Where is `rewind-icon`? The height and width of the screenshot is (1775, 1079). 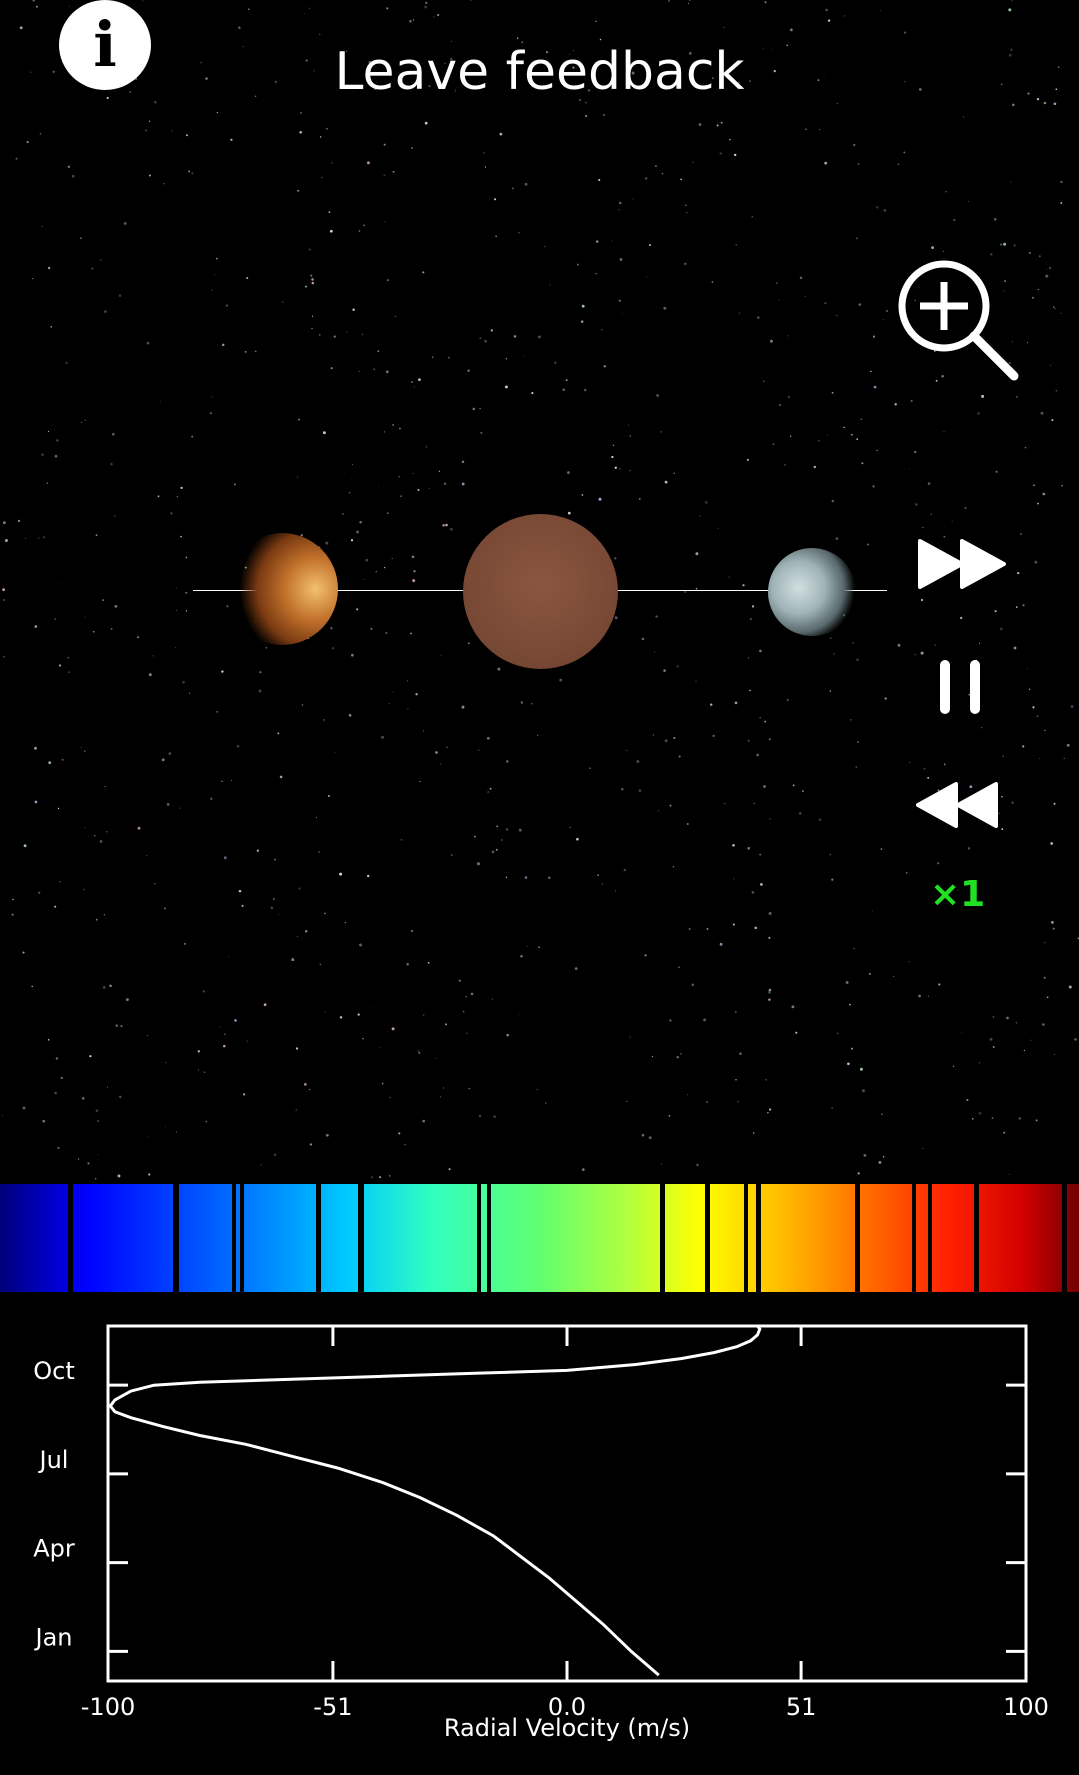
rewind-icon is located at coordinates (957, 805).